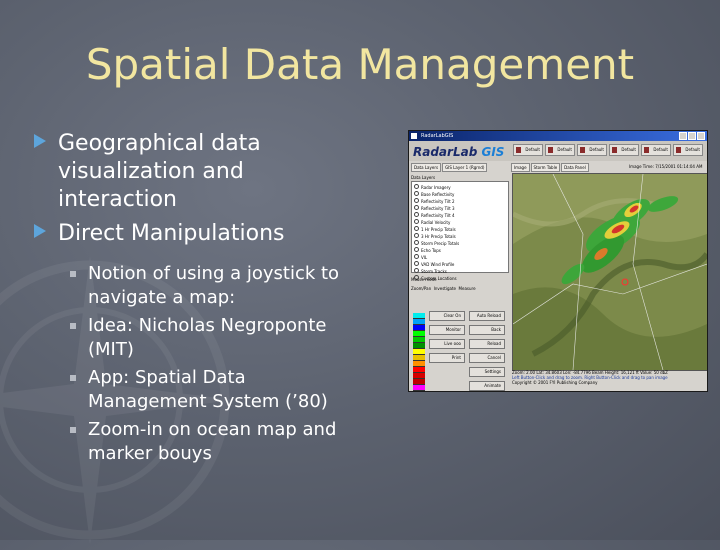 Image resolution: width=720 pixels, height=550 pixels. Describe the element at coordinates (360, 64) in the screenshot. I see `slide-title: Spatial Data Management` at that location.